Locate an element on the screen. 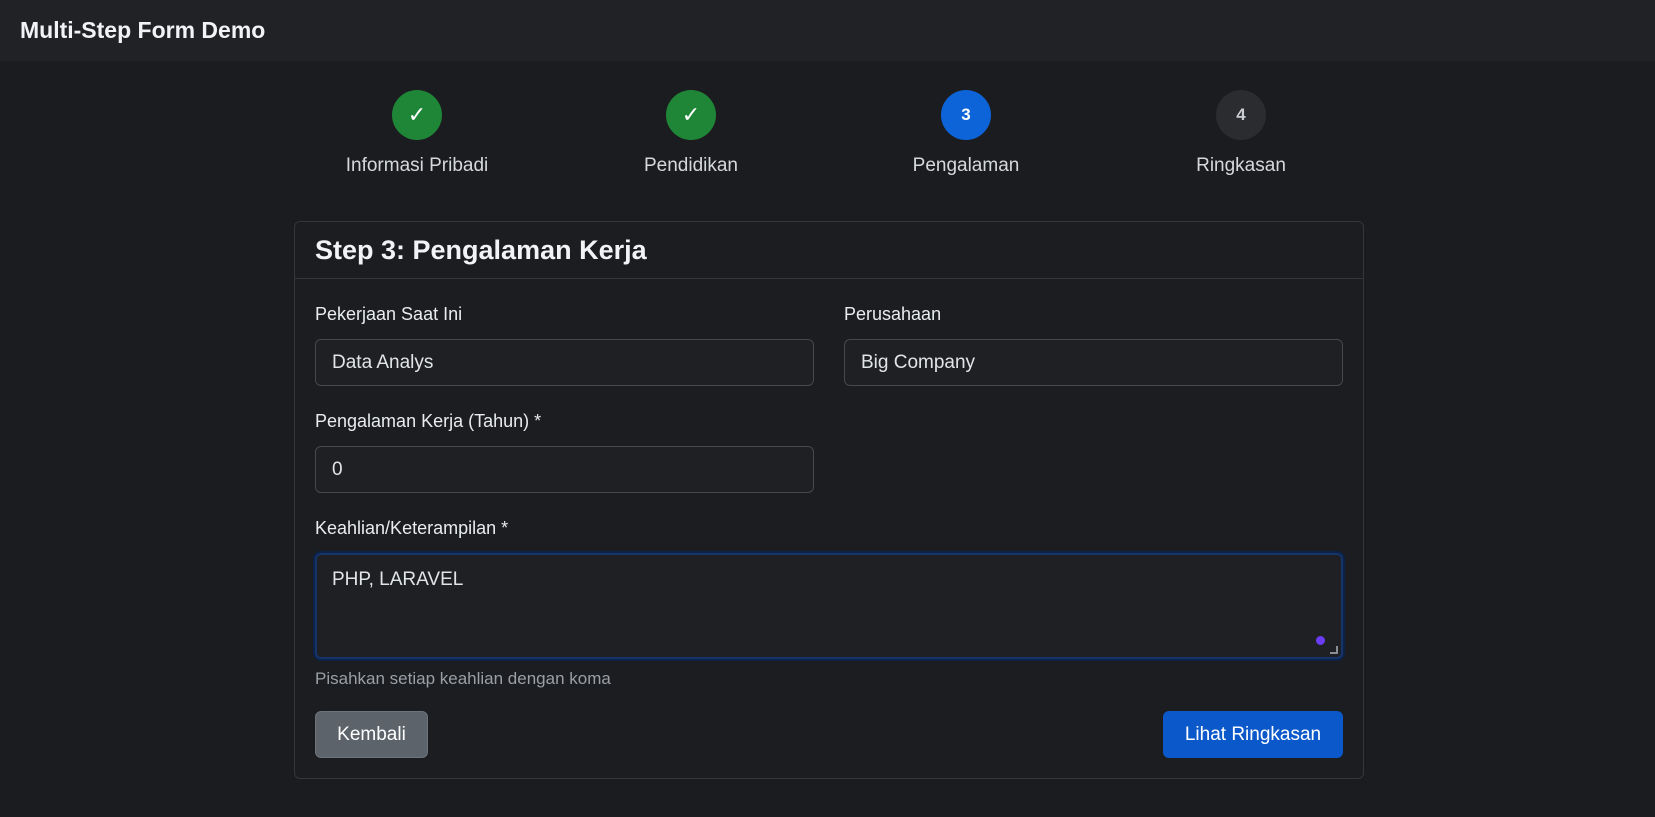  step-1-check-icon: ✓ is located at coordinates (417, 115).